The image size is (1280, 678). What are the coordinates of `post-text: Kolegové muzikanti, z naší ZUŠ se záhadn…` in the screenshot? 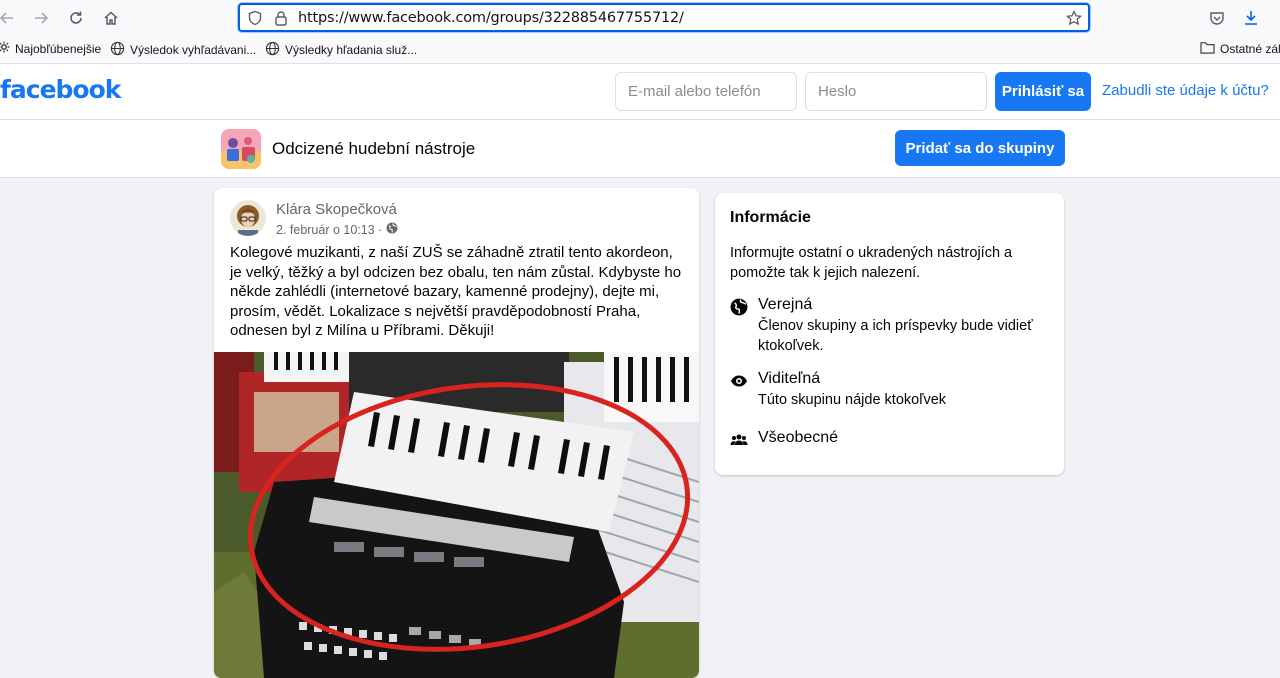 It's located at (456, 291).